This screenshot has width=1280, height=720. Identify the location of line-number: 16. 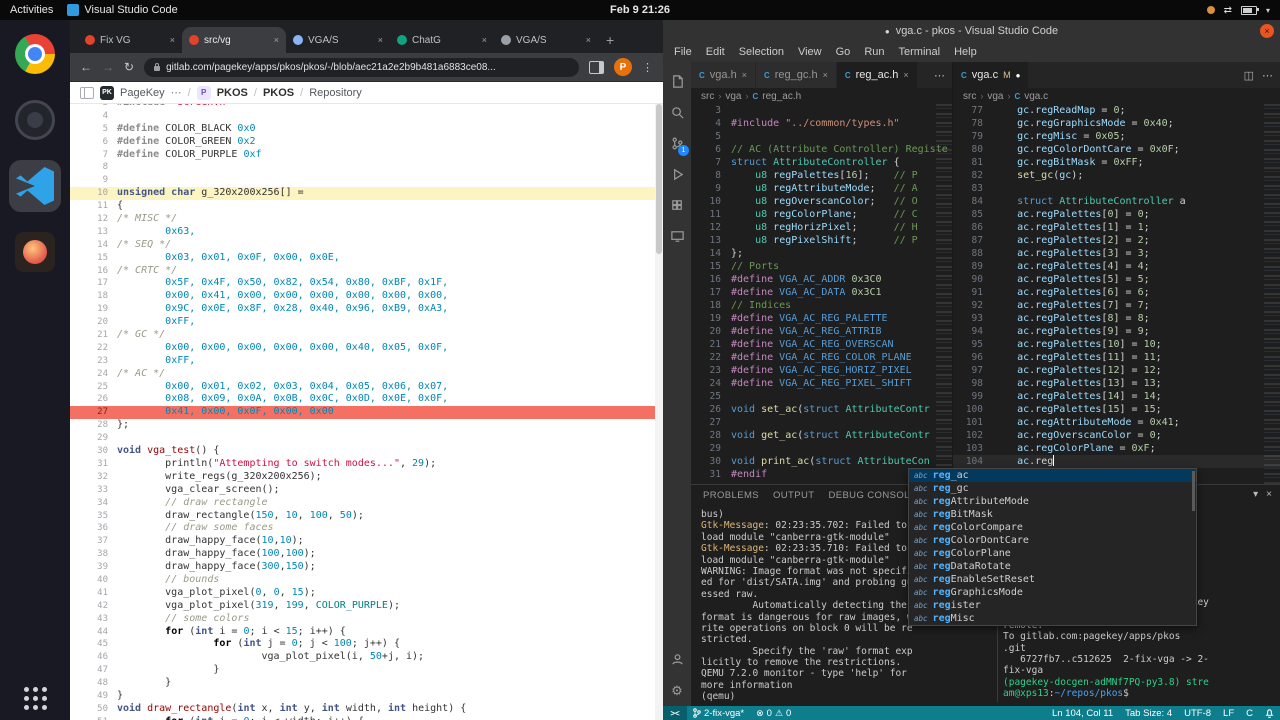
(93, 271).